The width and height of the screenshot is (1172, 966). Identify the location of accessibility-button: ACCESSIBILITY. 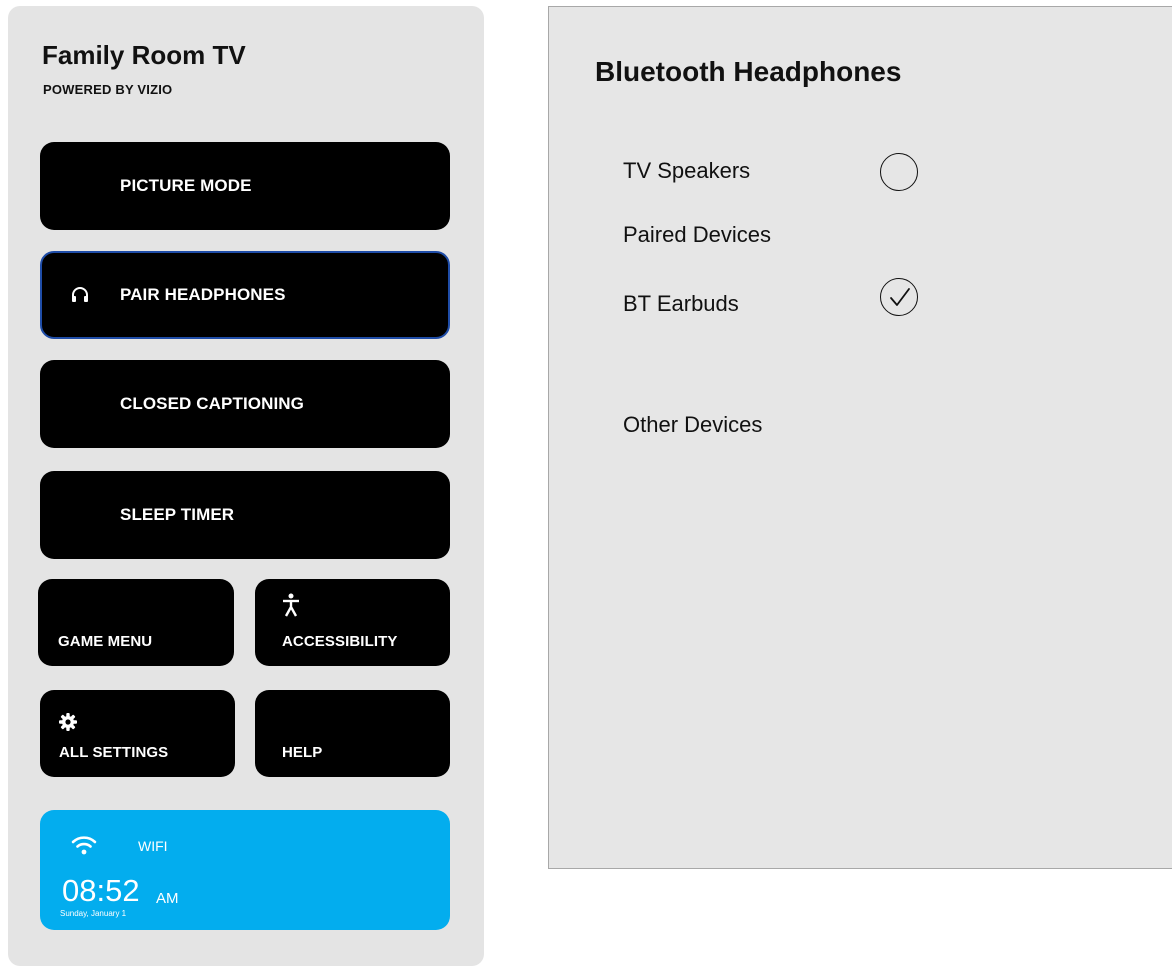
(352, 622).